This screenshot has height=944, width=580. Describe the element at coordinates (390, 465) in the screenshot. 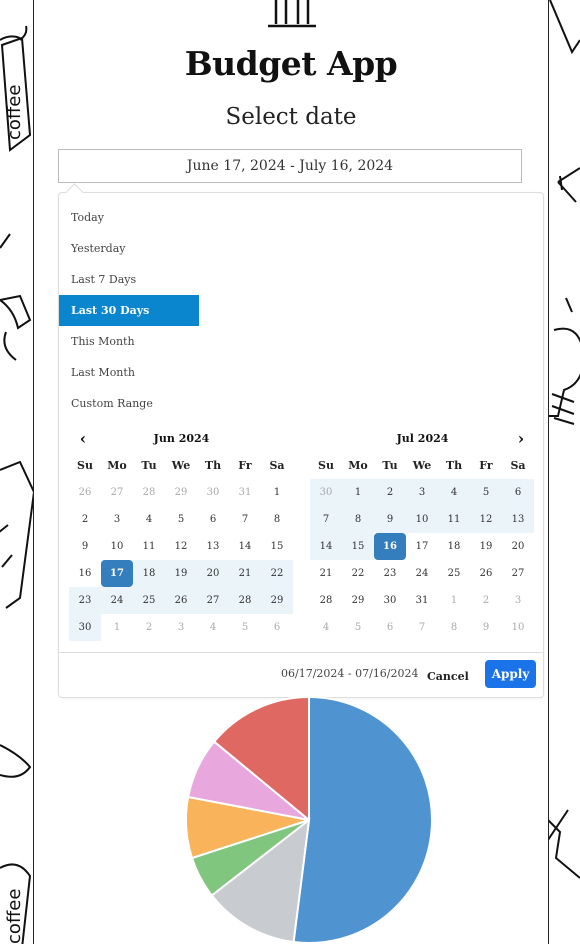

I see `weekday-label: Tu` at that location.